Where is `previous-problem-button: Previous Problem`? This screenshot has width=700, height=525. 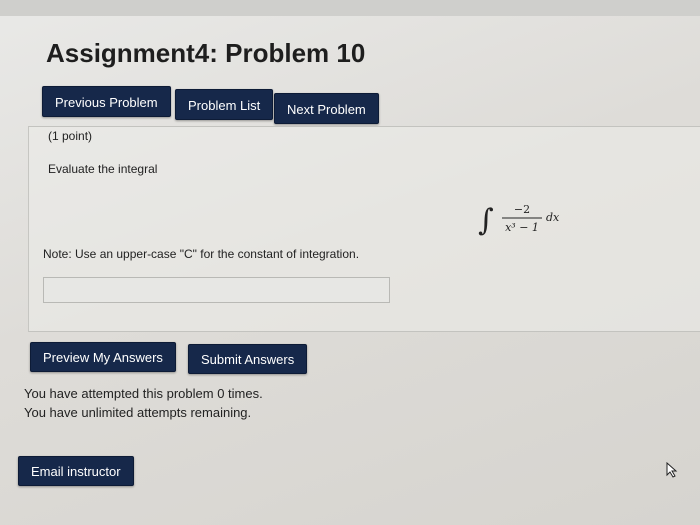 previous-problem-button: Previous Problem is located at coordinates (106, 101).